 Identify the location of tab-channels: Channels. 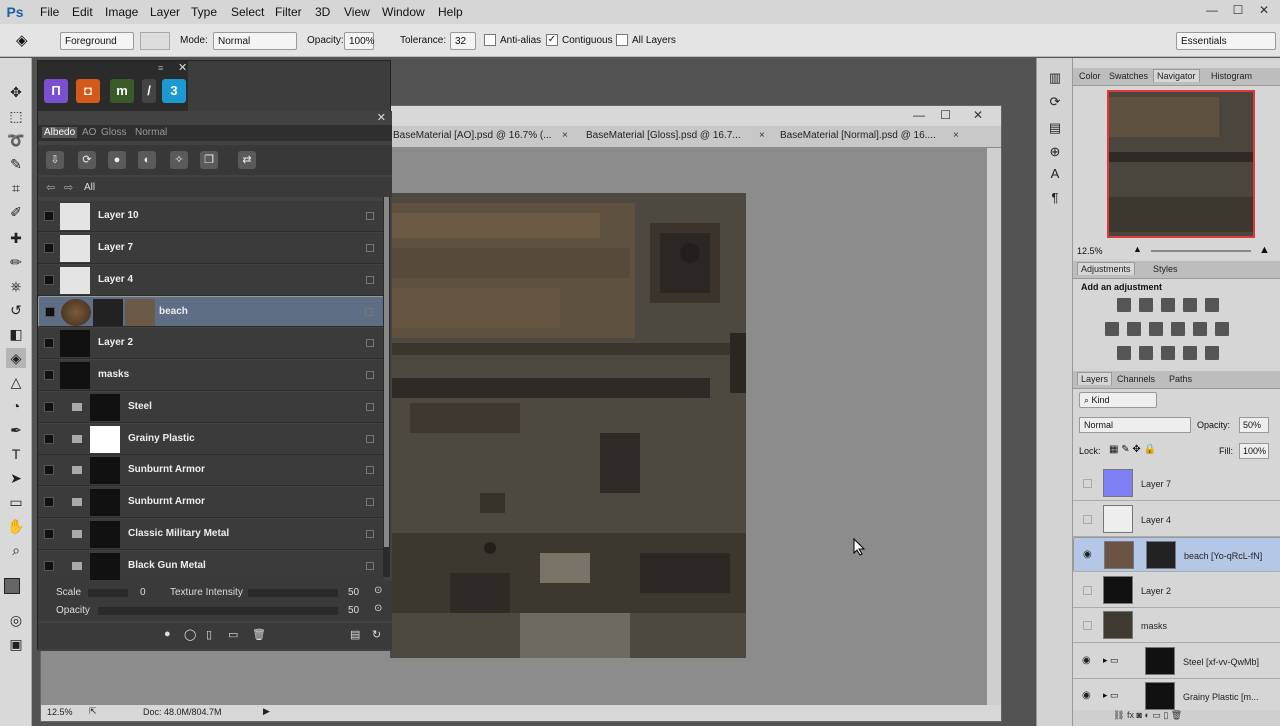
(1136, 379).